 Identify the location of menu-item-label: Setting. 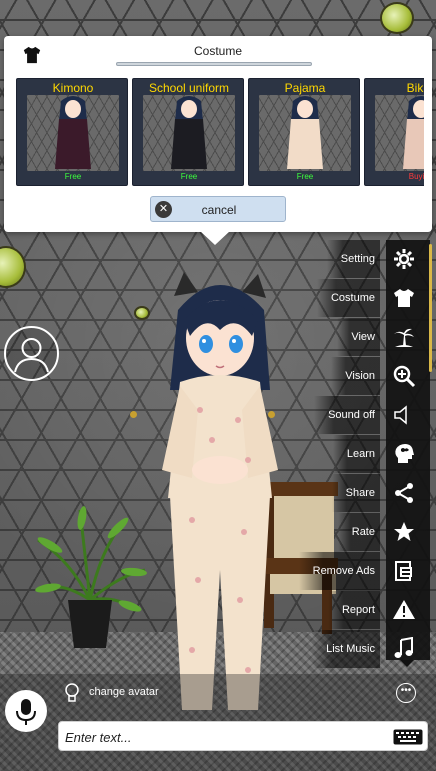
(353, 259).